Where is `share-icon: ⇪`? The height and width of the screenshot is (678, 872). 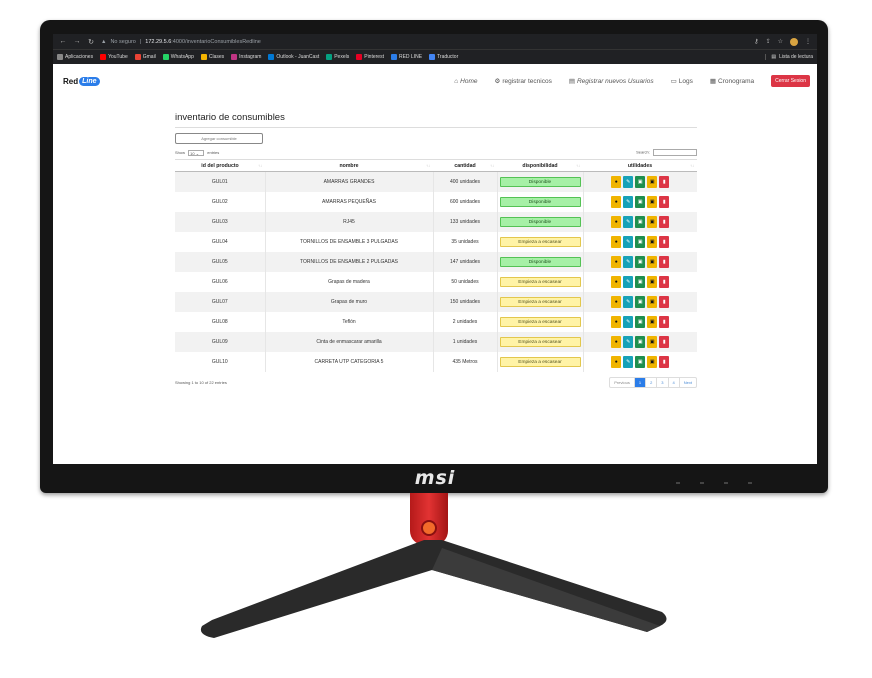 share-icon: ⇪ is located at coordinates (768, 41).